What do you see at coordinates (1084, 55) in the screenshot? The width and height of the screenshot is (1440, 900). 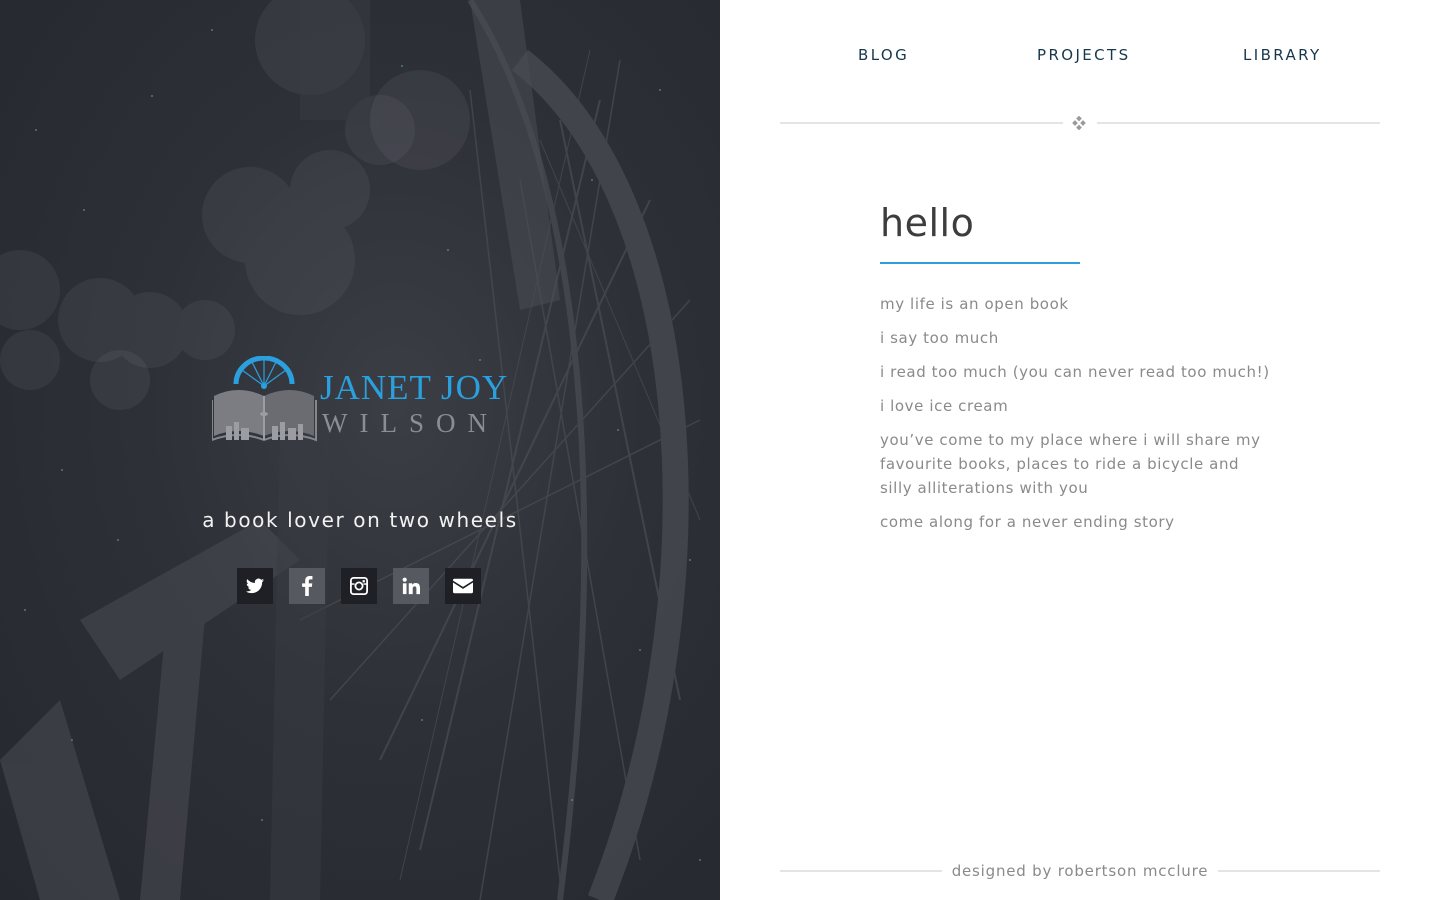 I see `nav-item-projects: PROJECTS` at bounding box center [1084, 55].